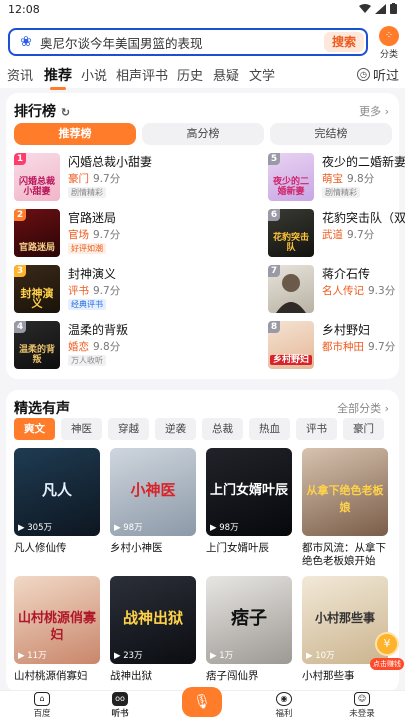 Image resolution: width=405 pixels, height=720 pixels. I want to click on audio-title-4: 都市风流：从拿下绝色老板娘开始, so click(344, 554).